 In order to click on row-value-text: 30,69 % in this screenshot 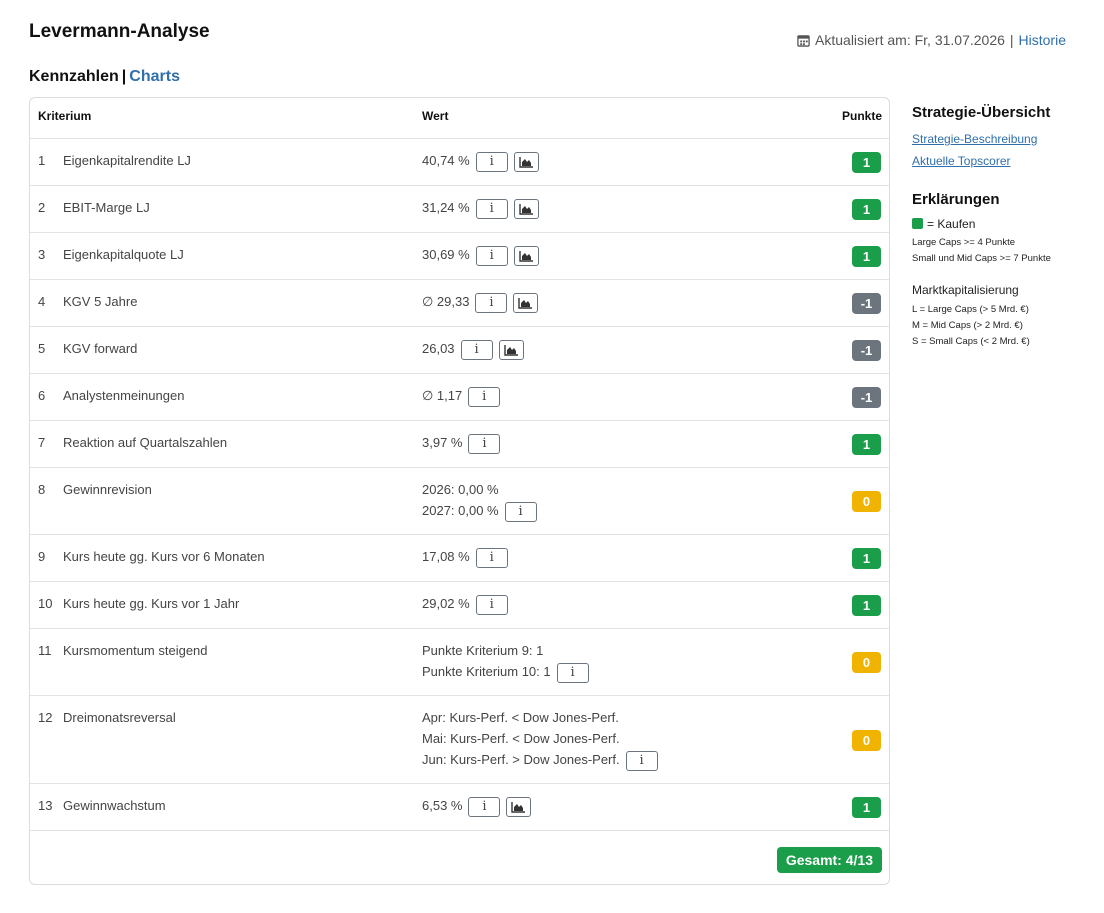, I will do `click(446, 254)`.